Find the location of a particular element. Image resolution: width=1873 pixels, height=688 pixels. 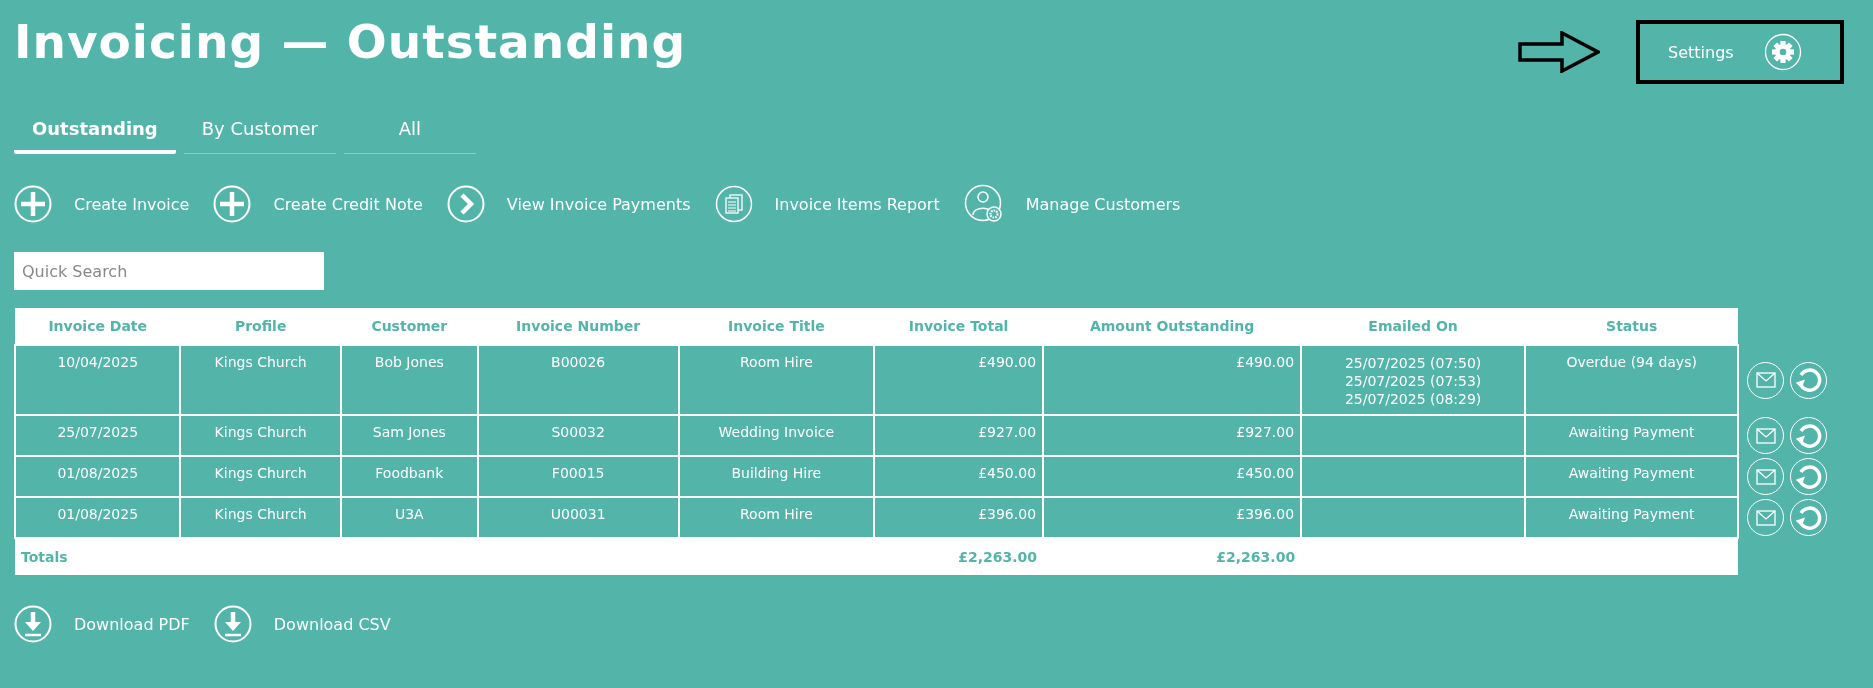

chevron-icon is located at coordinates (465, 204).